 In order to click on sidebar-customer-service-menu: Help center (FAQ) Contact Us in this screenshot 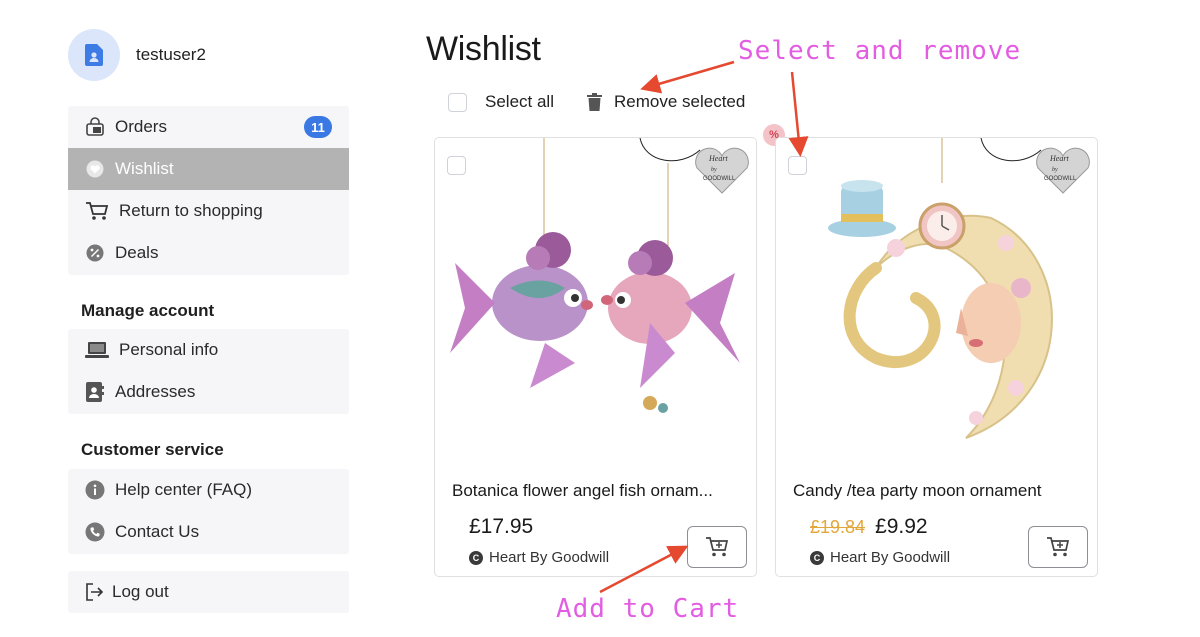, I will do `click(208, 511)`.